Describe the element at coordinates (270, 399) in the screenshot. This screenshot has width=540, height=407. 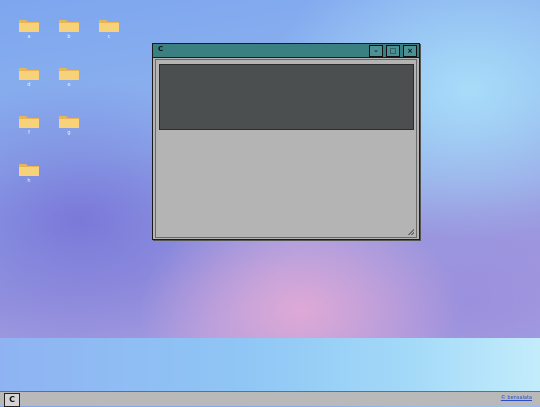
I see `taskbar: C © bensalata` at that location.